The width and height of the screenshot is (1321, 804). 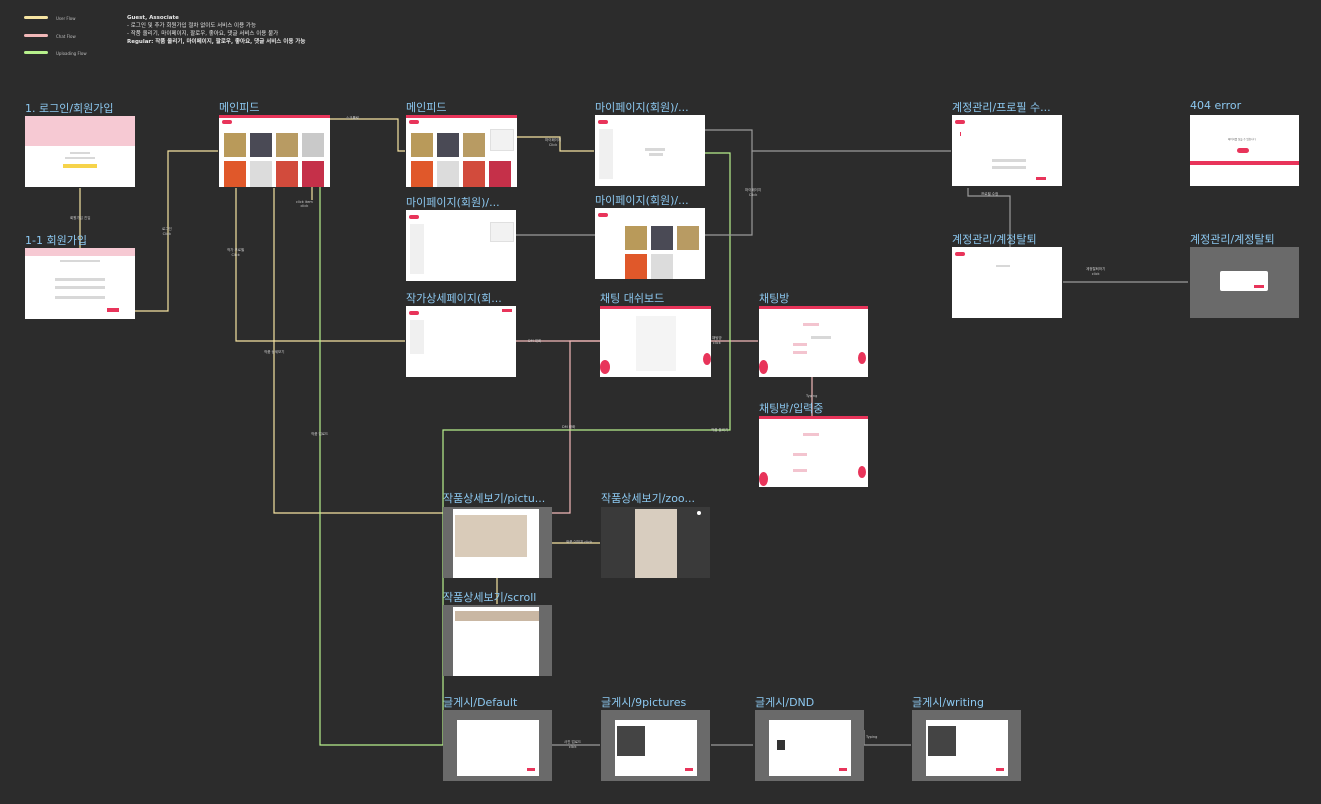 What do you see at coordinates (656, 154) in the screenshot?
I see `mypage-1-button` at bounding box center [656, 154].